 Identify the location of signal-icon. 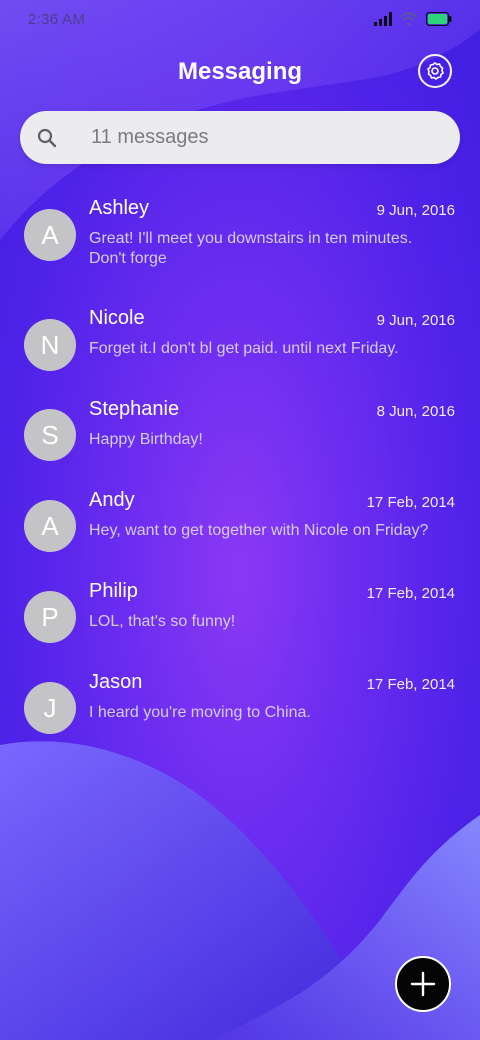
(383, 19).